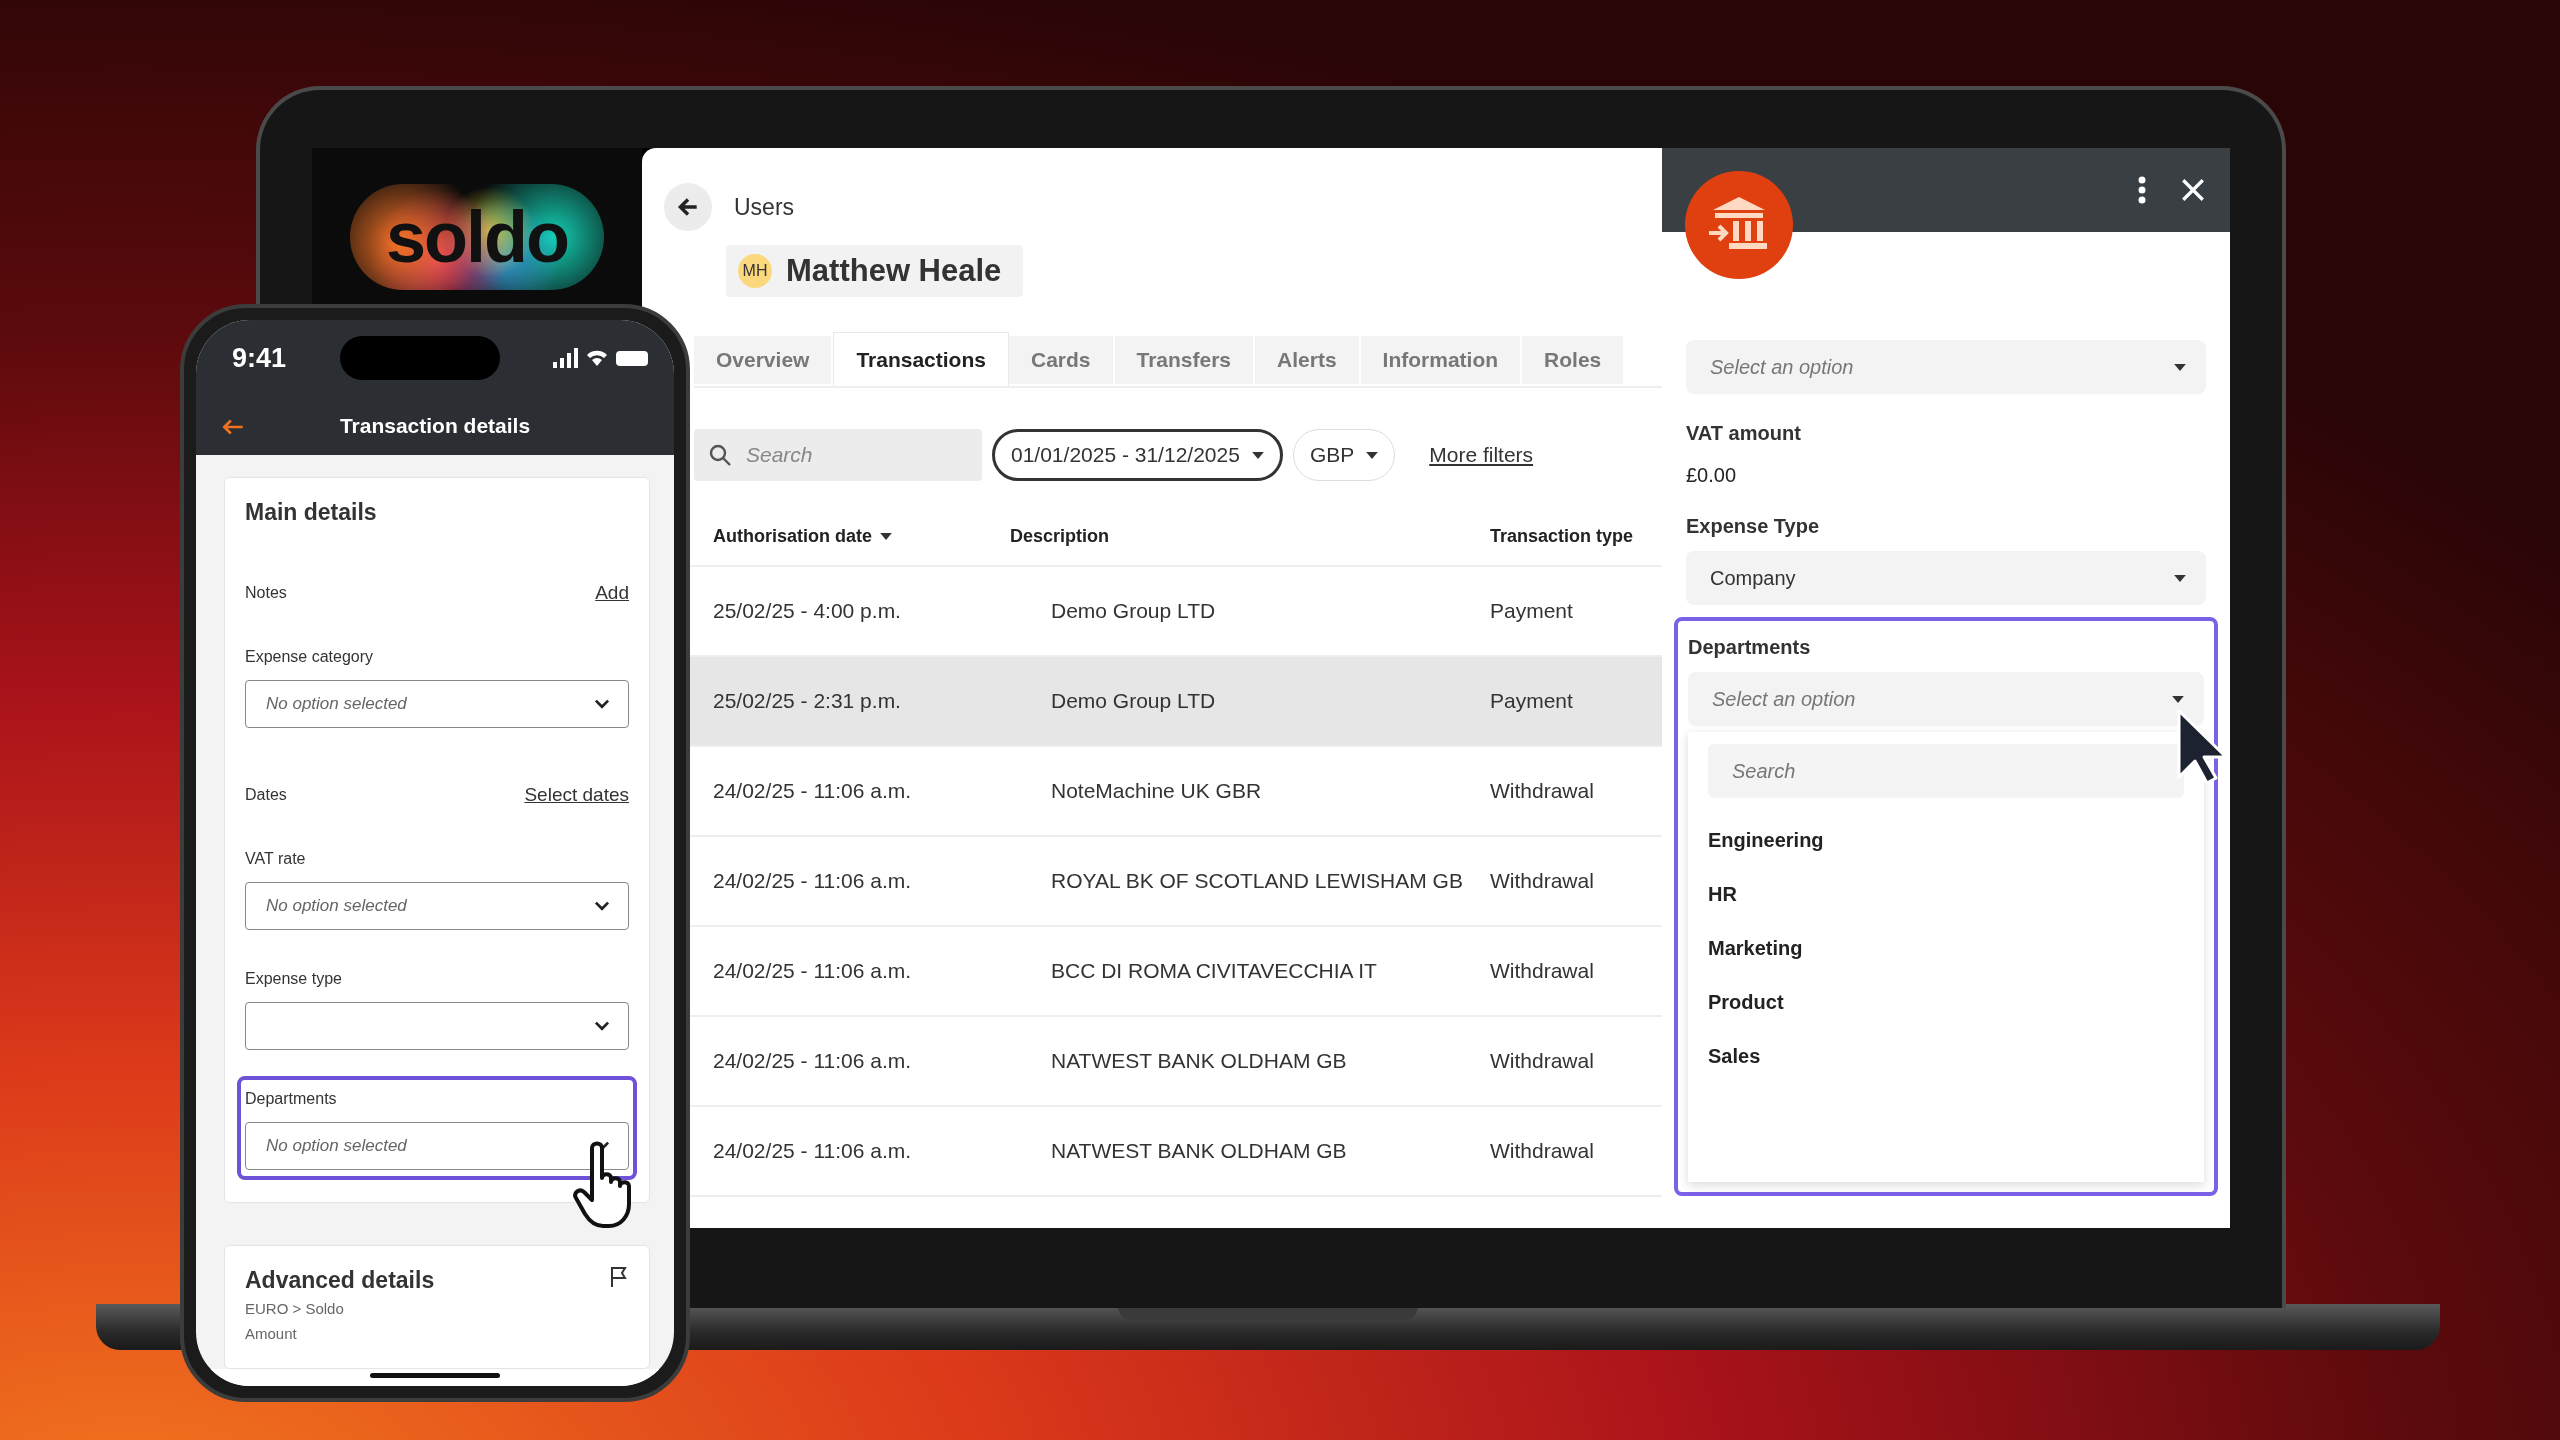 The height and width of the screenshot is (1440, 2560). What do you see at coordinates (755, 271) in the screenshot?
I see `avatar: MH` at bounding box center [755, 271].